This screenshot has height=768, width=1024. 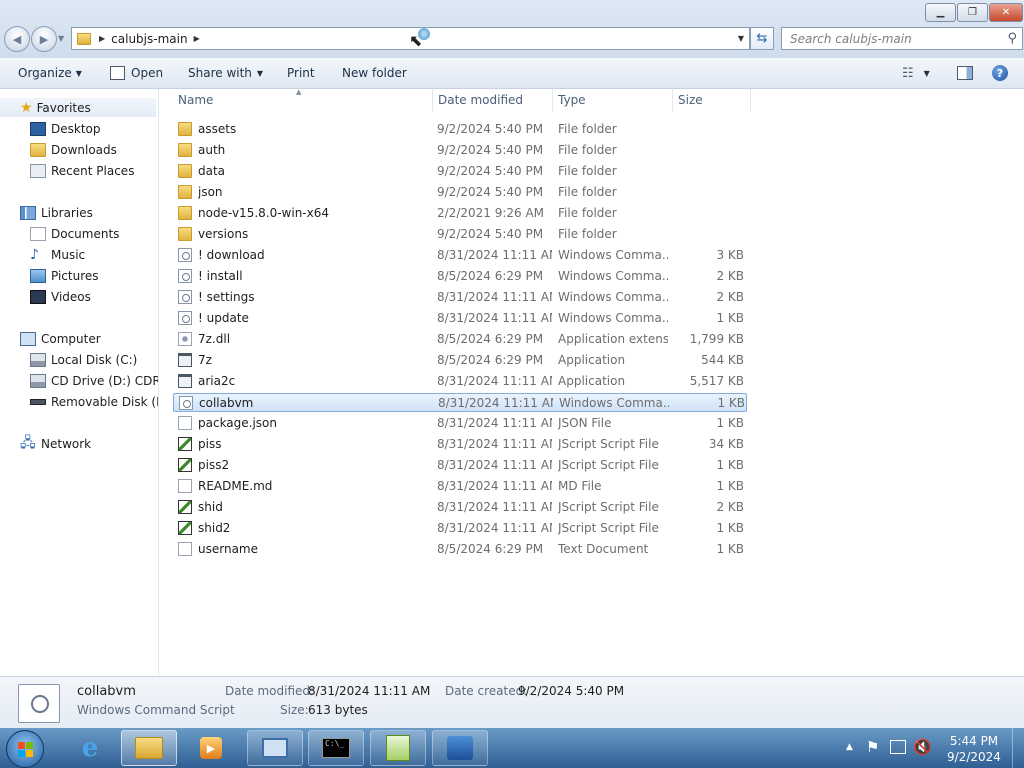 I want to click on taskbar-app, so click(x=460, y=748).